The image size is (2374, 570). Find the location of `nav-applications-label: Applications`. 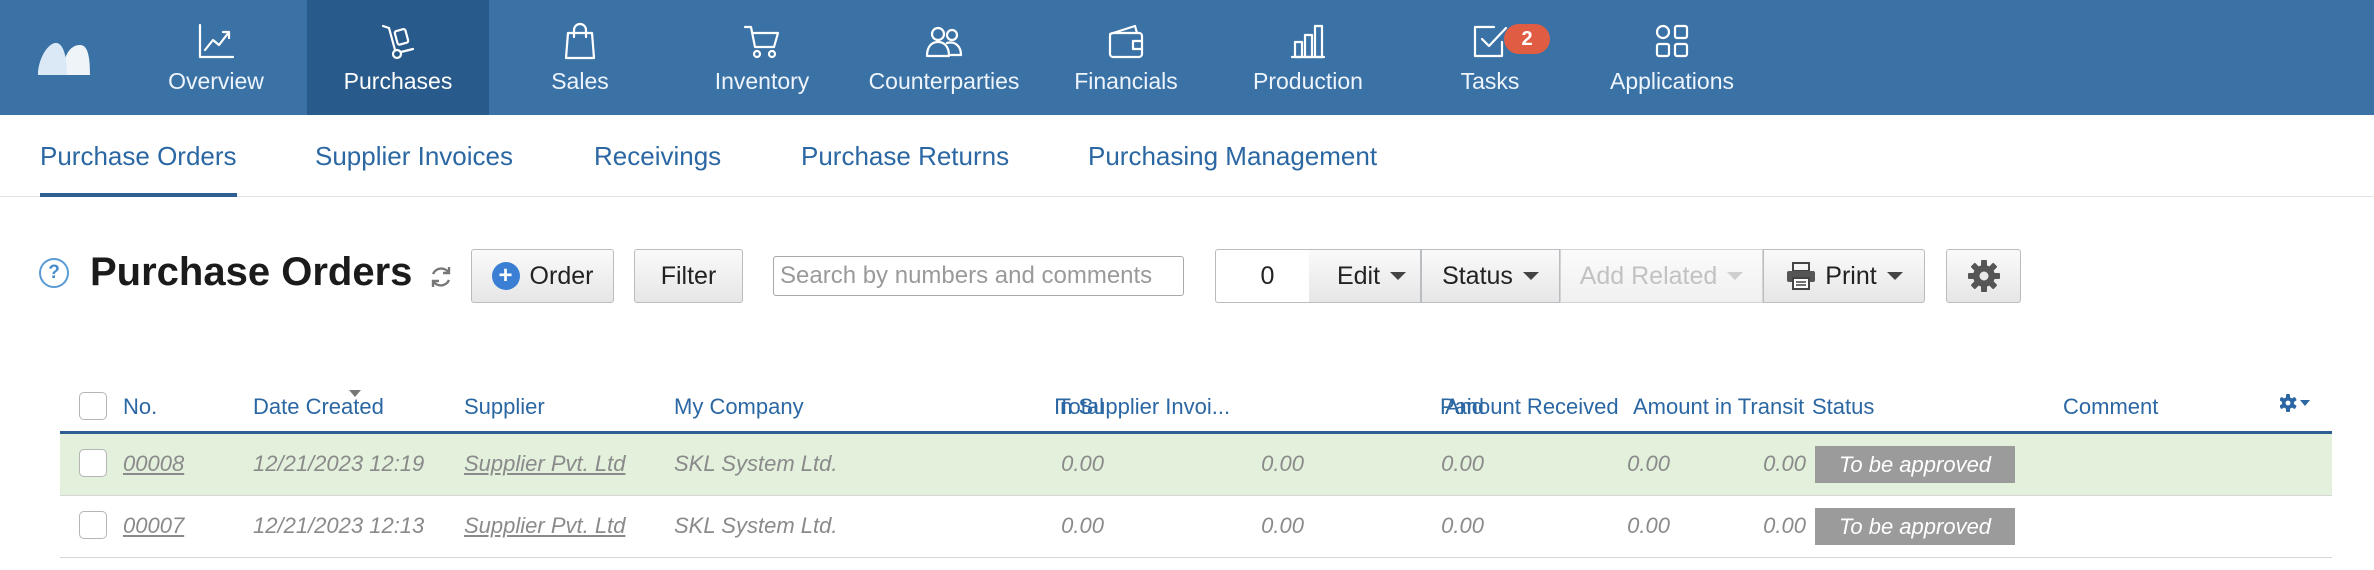

nav-applications-label: Applications is located at coordinates (1672, 81).